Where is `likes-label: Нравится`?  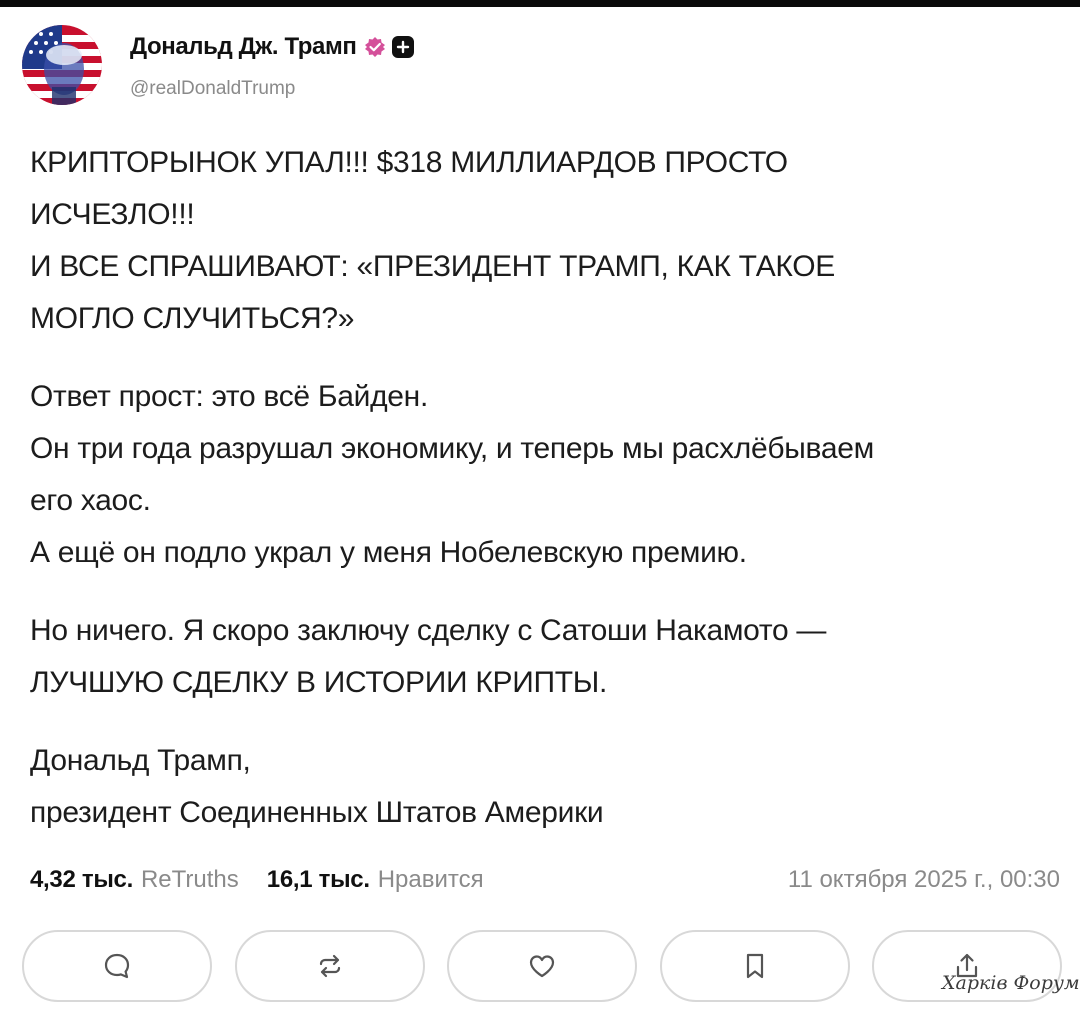 likes-label: Нравится is located at coordinates (431, 880).